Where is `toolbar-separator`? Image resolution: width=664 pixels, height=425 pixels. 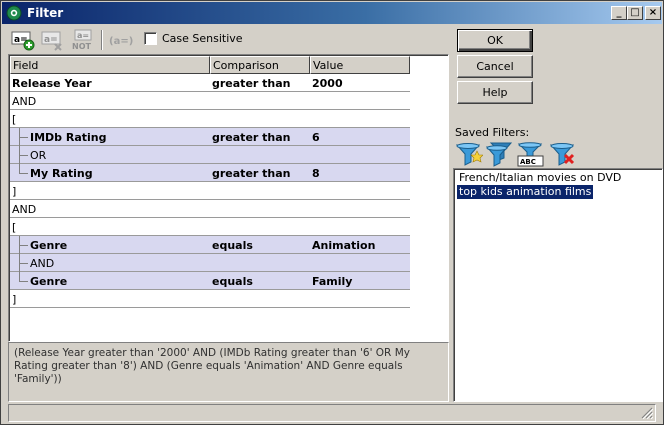 toolbar-separator is located at coordinates (102, 40).